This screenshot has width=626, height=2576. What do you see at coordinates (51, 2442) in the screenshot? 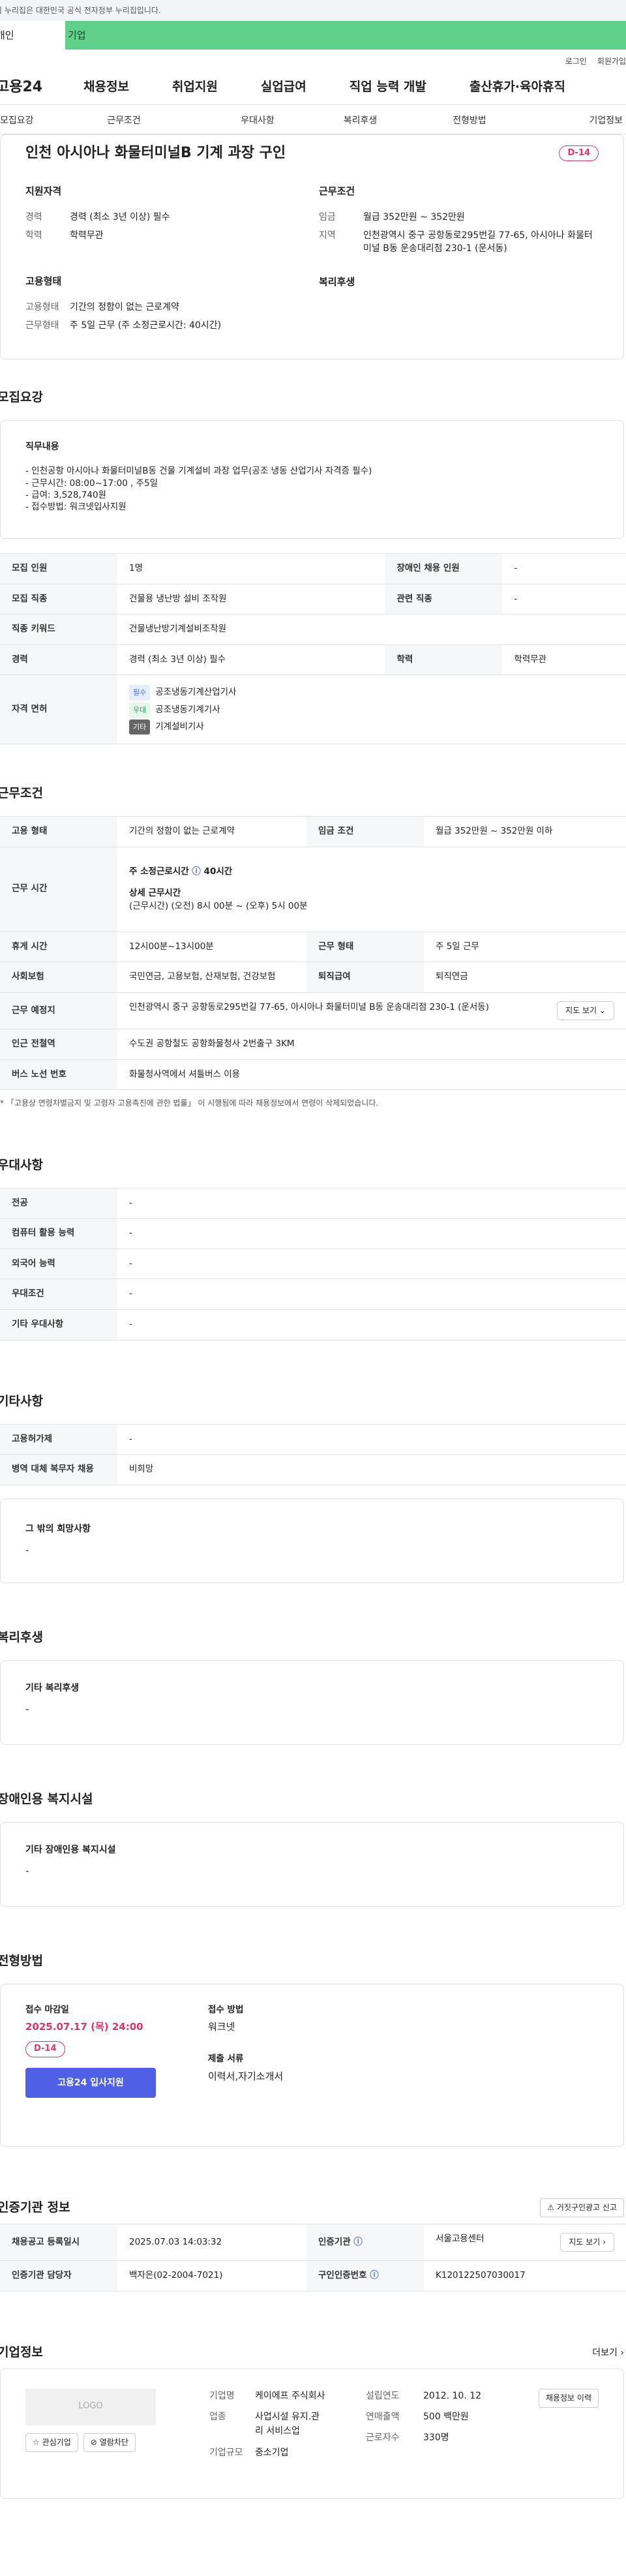
I see `favorite-button: ☆ 관심기업` at bounding box center [51, 2442].